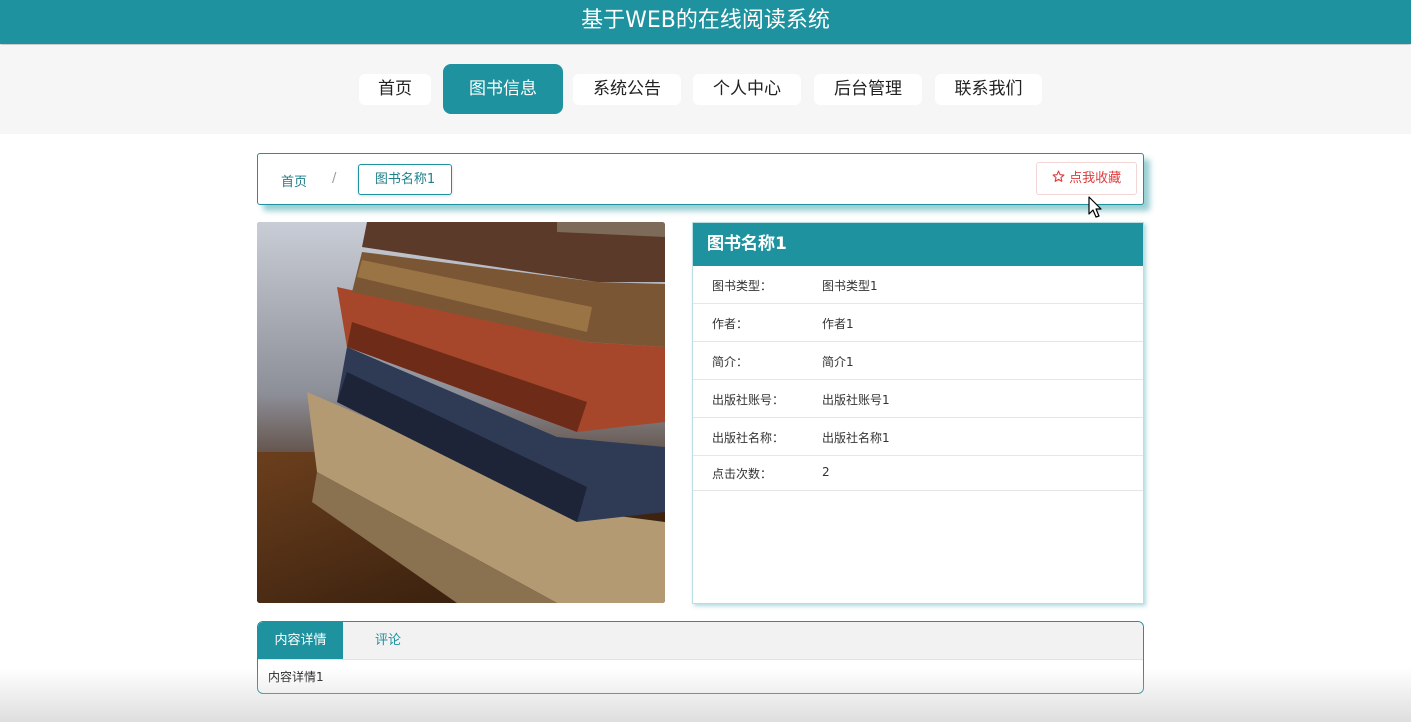 The image size is (1411, 722). I want to click on star-outline-icon, so click(1058, 176).